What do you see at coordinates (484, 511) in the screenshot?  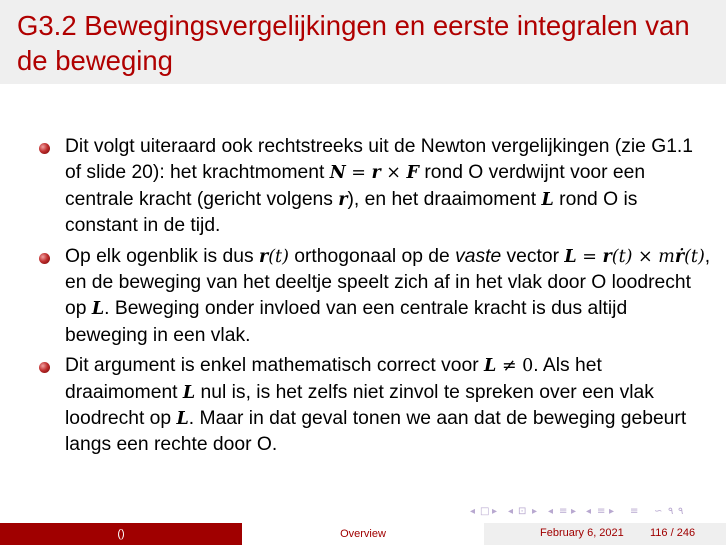 I see `nav-frame-icon: □` at bounding box center [484, 511].